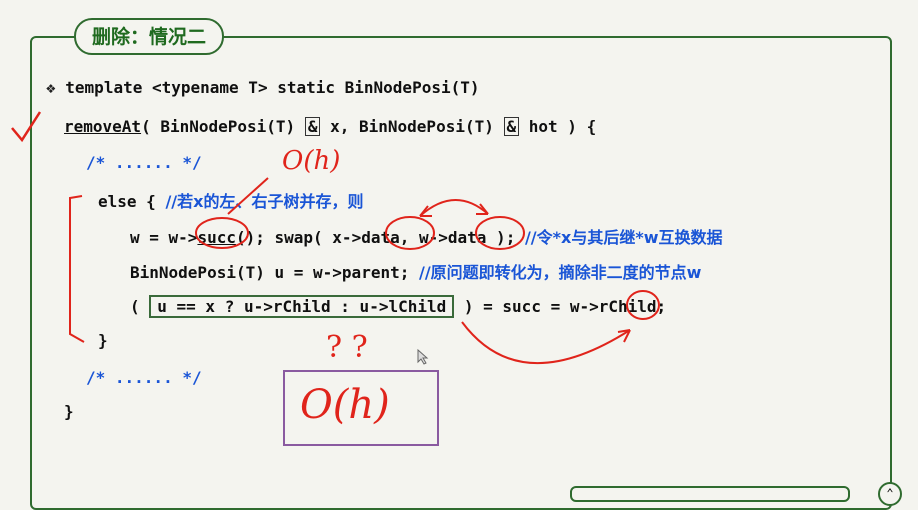 This screenshot has height=510, width=918. Describe the element at coordinates (140, 306) in the screenshot. I see `paren-open: (` at that location.